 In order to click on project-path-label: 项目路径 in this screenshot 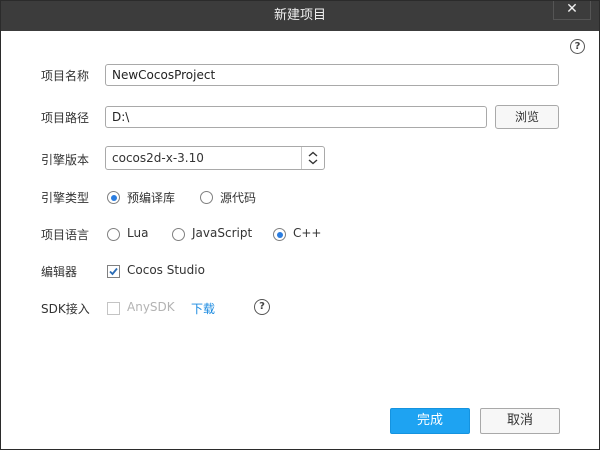, I will do `click(65, 118)`.